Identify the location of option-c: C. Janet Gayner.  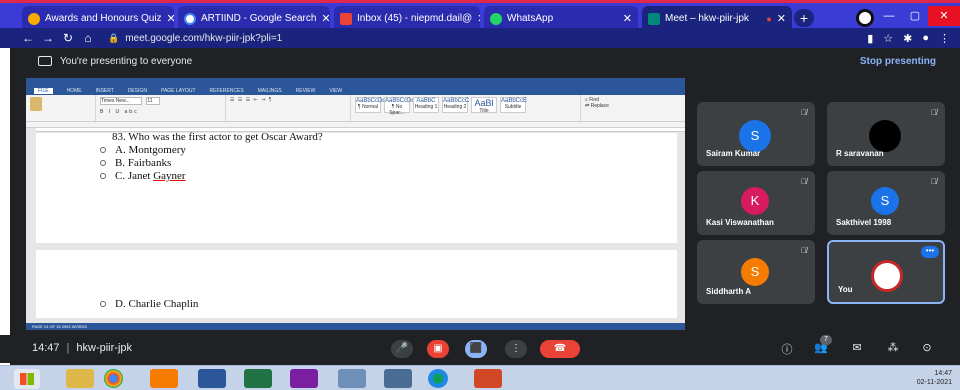
(143, 176).